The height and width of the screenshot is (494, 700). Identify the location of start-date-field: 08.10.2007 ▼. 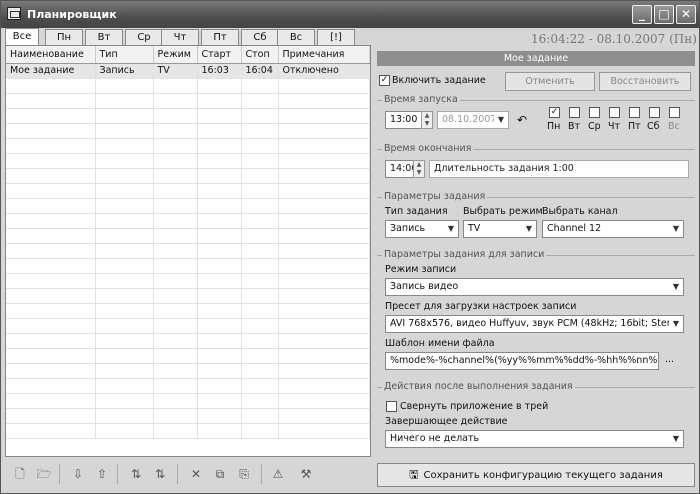
(473, 120).